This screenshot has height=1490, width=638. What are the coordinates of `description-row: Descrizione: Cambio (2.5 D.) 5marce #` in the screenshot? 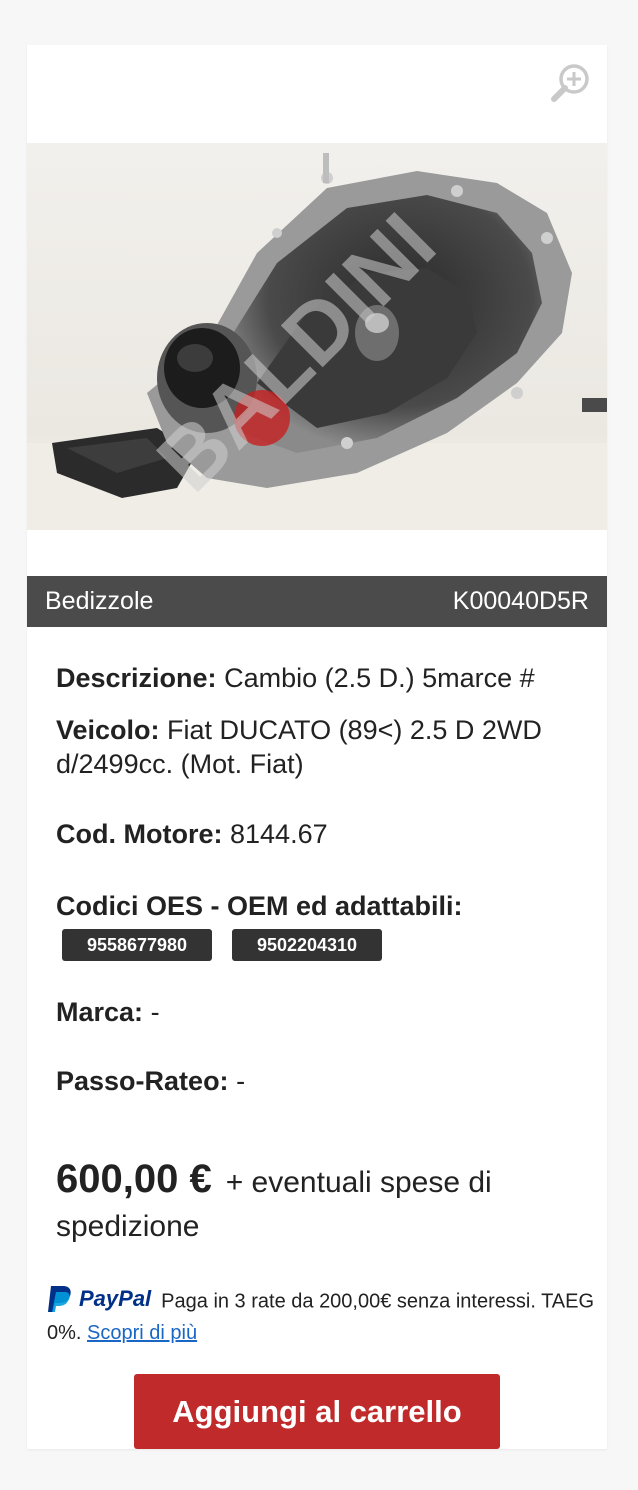 It's located at (316, 678).